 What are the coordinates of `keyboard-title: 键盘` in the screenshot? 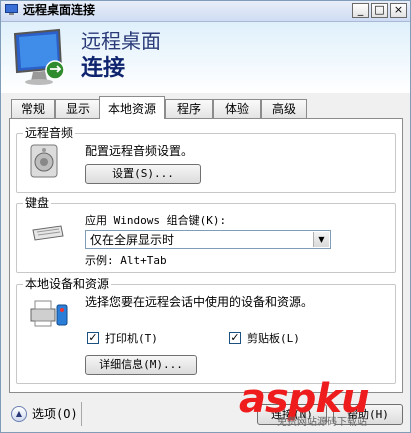 It's located at (37, 203).